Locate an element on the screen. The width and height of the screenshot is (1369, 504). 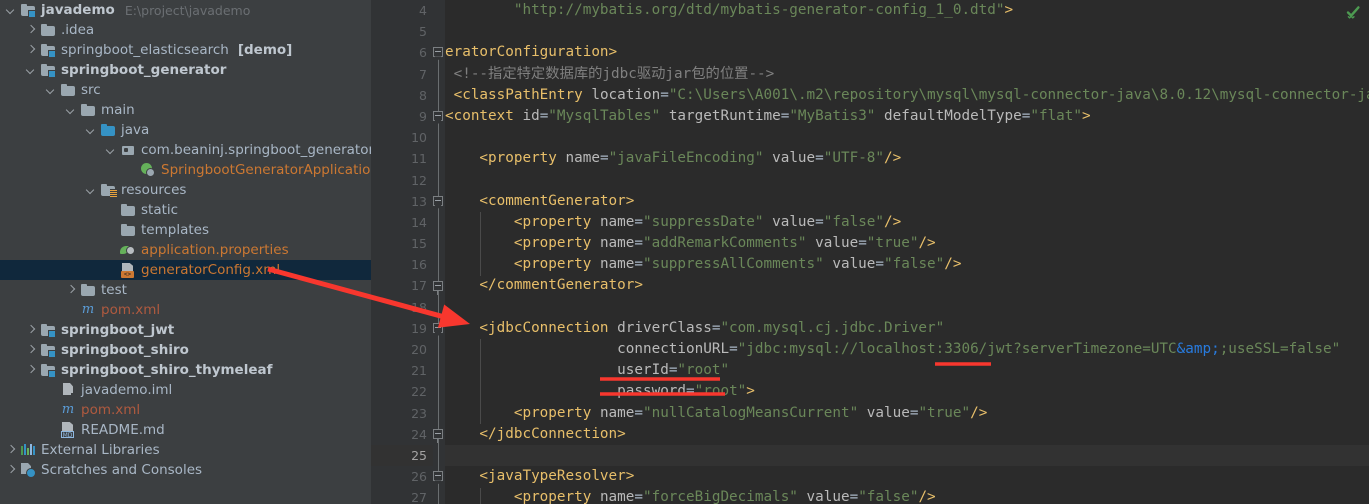
line-number: 14 is located at coordinates (402, 222).